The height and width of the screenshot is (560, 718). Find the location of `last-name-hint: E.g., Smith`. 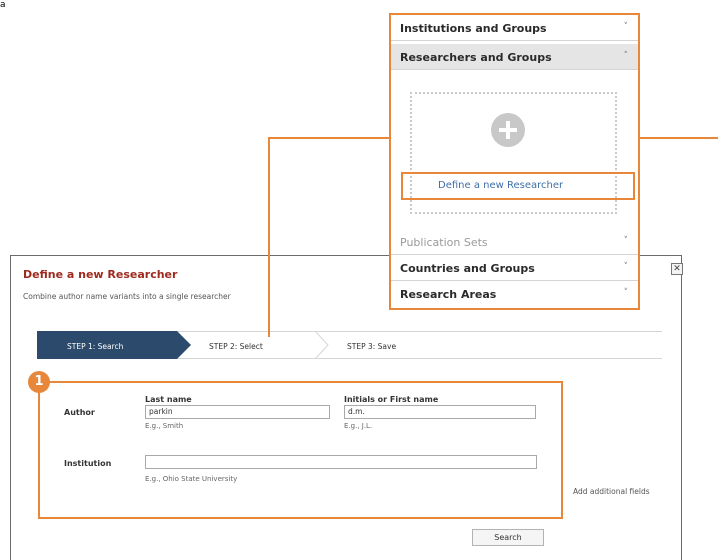

last-name-hint: E.g., Smith is located at coordinates (164, 426).